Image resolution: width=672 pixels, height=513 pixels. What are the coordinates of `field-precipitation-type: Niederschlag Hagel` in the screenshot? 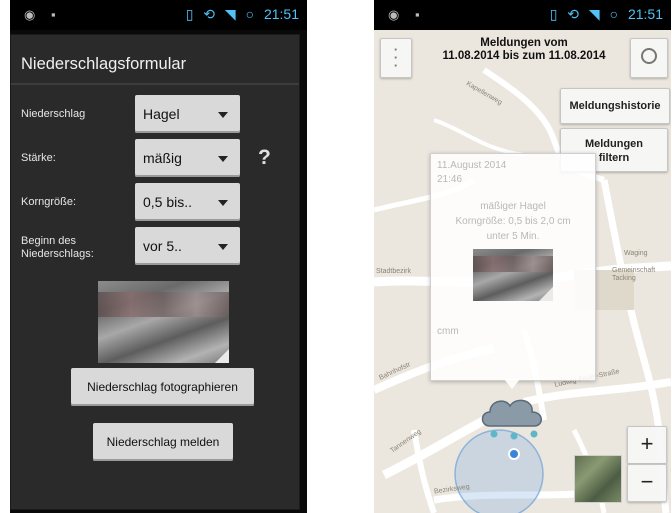 It's located at (155, 115).